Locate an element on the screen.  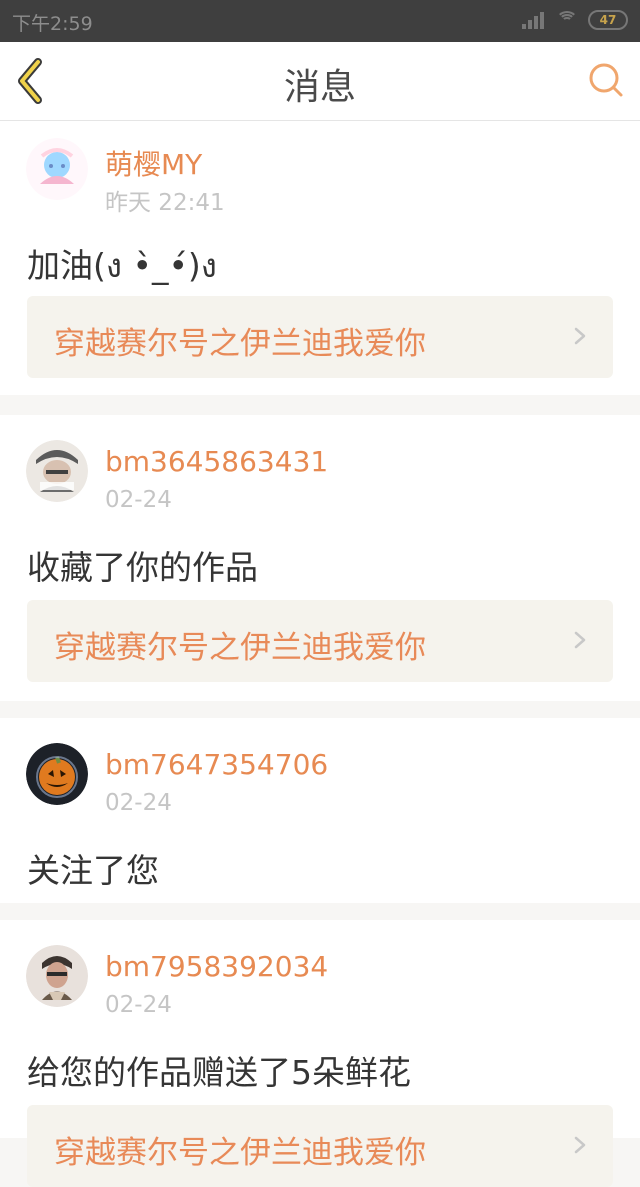
app-header: 消息 is located at coordinates (320, 81).